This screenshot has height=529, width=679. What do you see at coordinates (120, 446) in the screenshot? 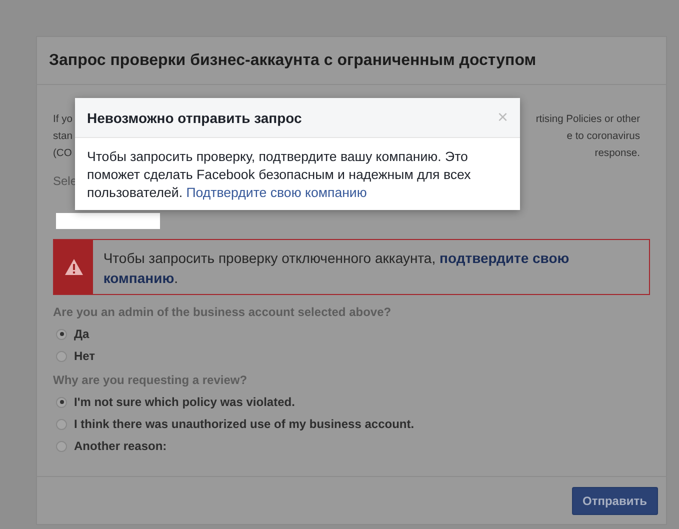
I see `option-label: Another reason:` at bounding box center [120, 446].